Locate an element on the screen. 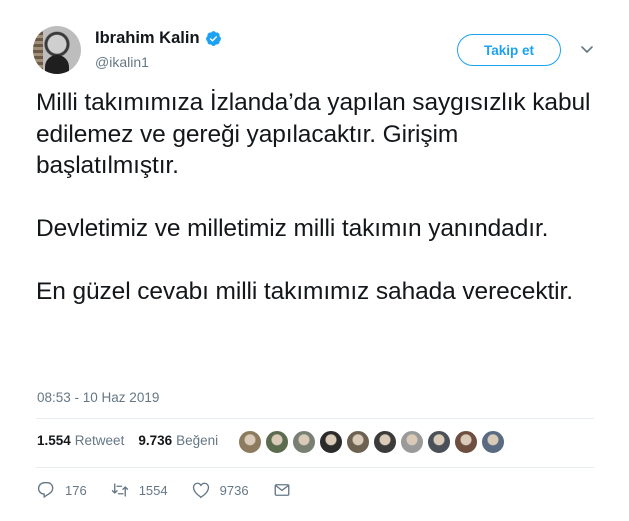  envelope-icon is located at coordinates (281, 490).